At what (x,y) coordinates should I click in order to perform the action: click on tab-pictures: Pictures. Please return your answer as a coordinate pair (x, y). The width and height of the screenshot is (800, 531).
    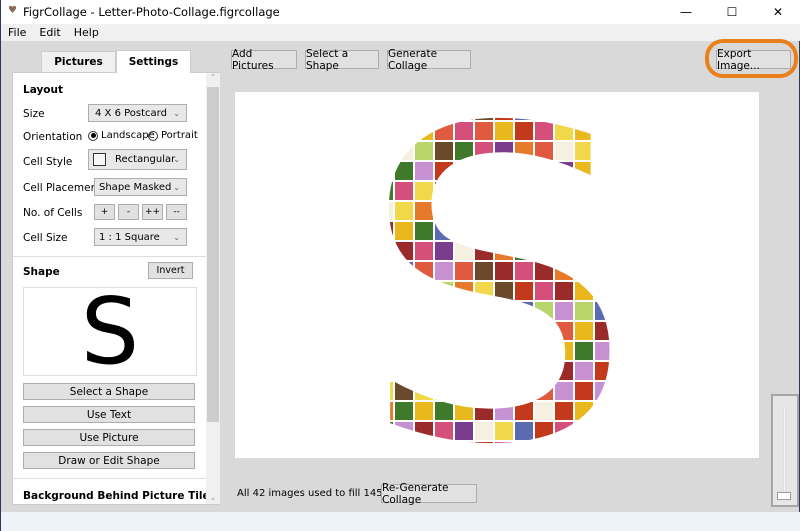
    Looking at the image, I should click on (78, 62).